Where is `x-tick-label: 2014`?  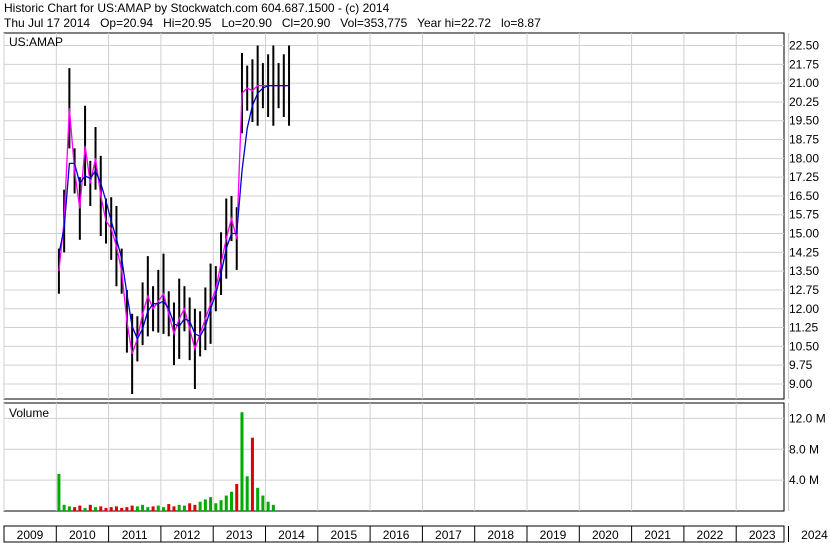 x-tick-label: 2014 is located at coordinates (291, 535).